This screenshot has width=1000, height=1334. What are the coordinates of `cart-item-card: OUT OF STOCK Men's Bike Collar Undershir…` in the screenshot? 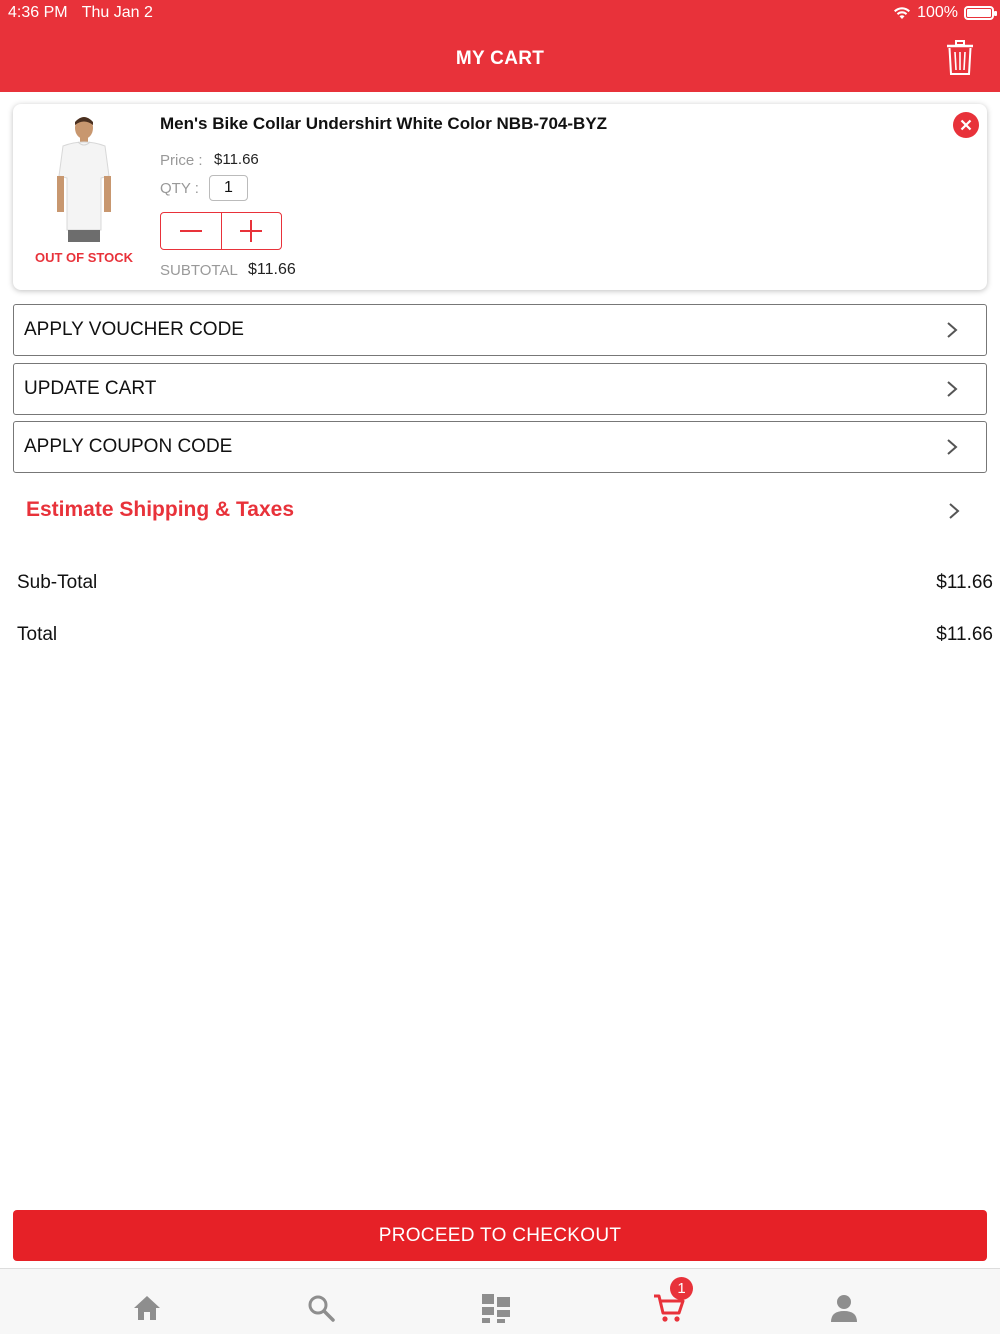 It's located at (500, 197).